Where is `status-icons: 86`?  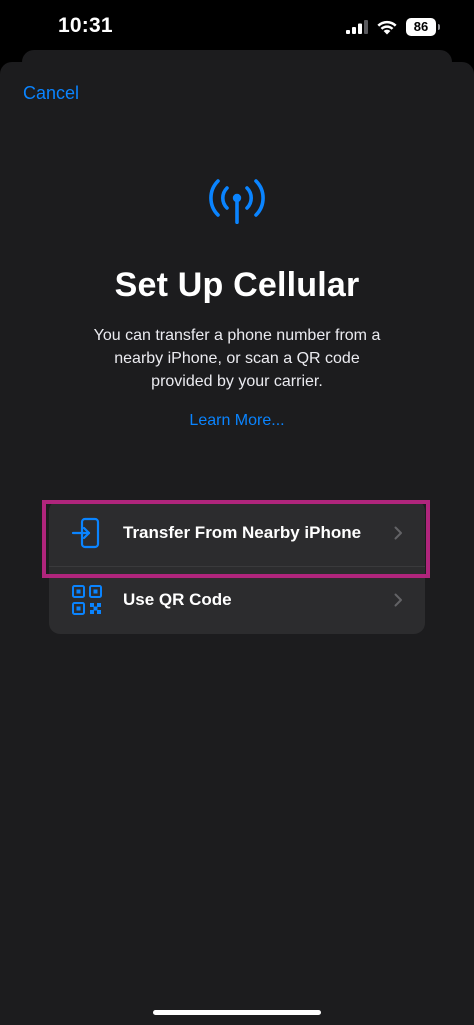
status-icons: 86 is located at coordinates (393, 27).